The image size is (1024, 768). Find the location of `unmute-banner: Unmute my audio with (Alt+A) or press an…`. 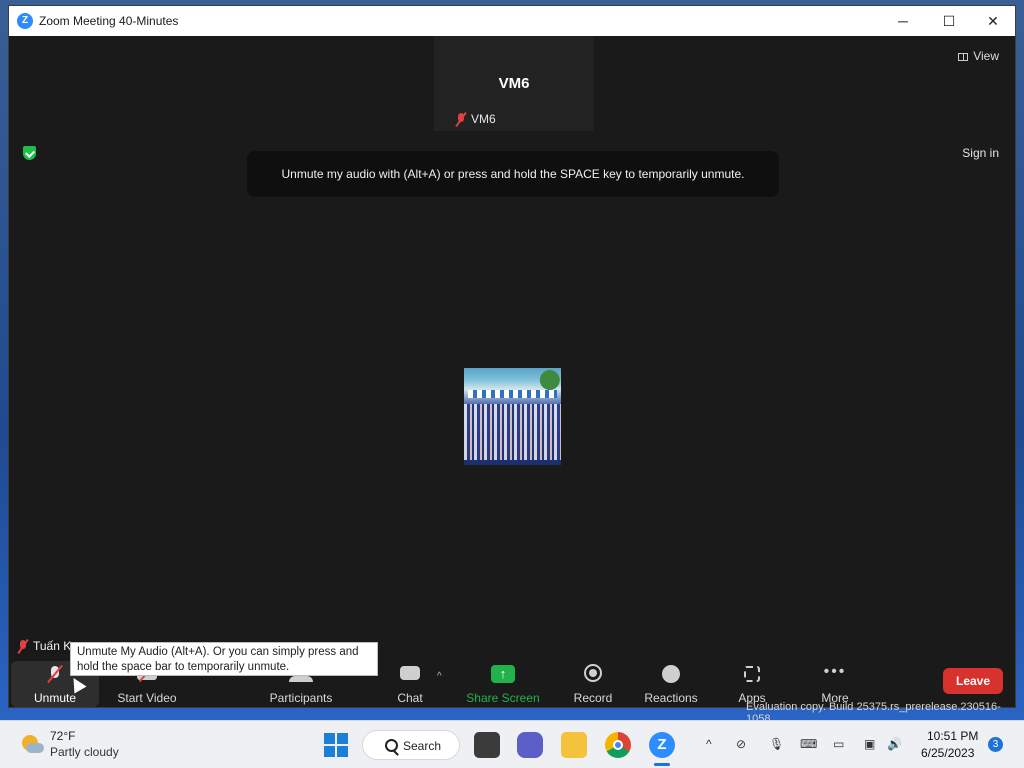

unmute-banner: Unmute my audio with (Alt+A) or press an… is located at coordinates (513, 174).